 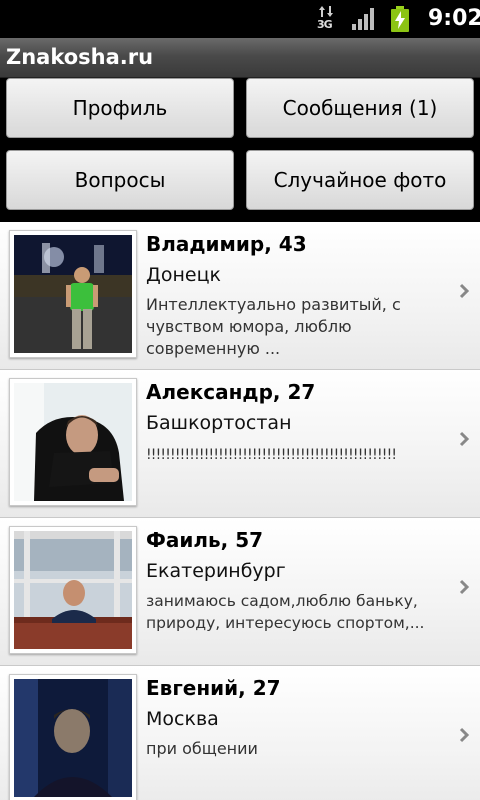 I want to click on profile-city: Екатеринбург, so click(x=216, y=571).